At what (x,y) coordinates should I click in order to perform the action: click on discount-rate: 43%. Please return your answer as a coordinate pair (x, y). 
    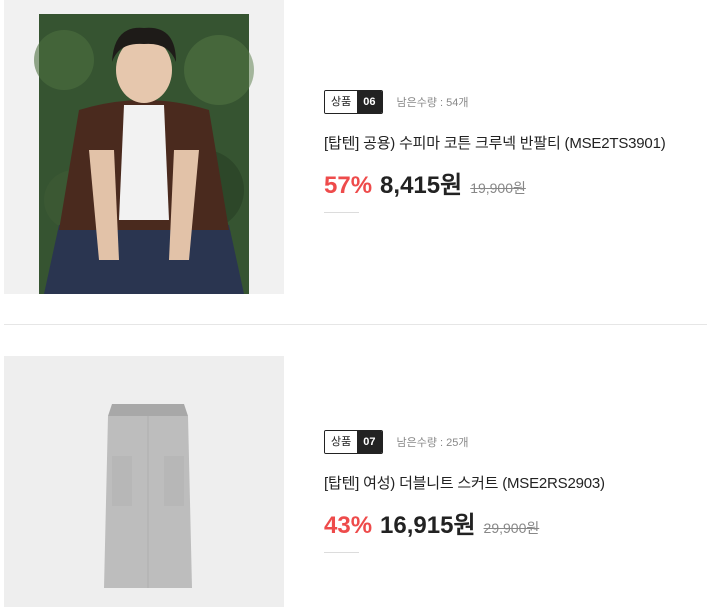
    Looking at the image, I should click on (348, 525).